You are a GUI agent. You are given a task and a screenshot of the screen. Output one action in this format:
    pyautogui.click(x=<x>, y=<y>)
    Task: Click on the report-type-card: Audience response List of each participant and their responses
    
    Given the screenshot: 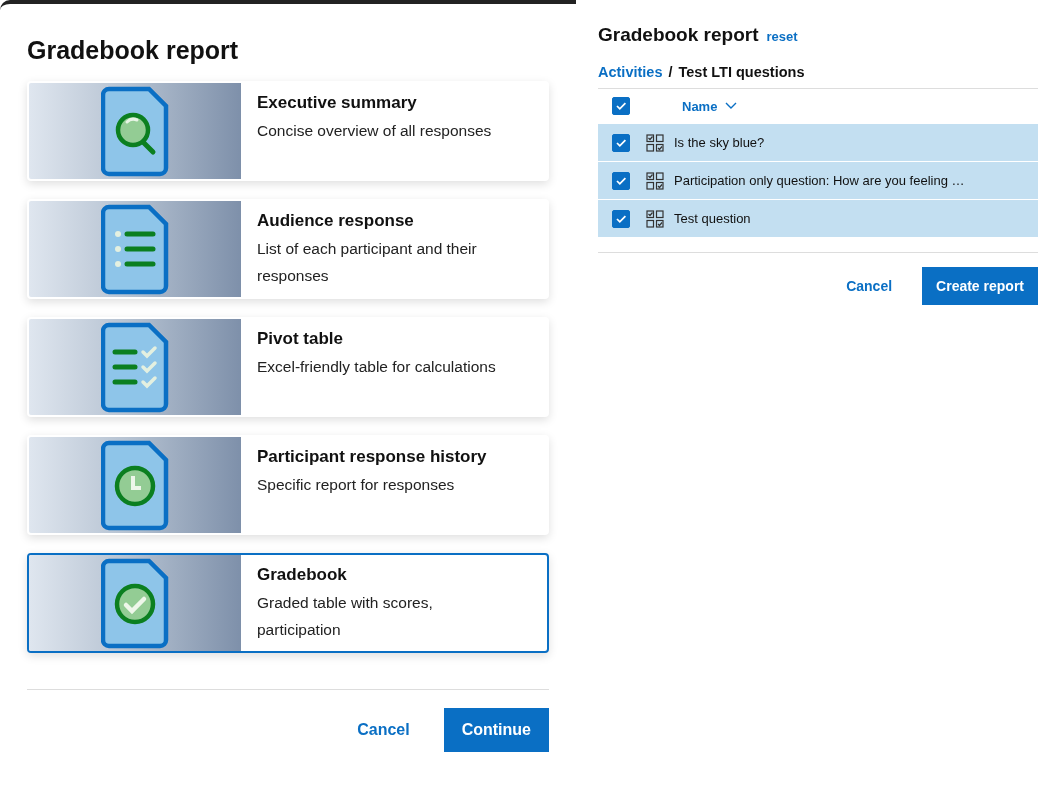 What is the action you would take?
    pyautogui.click(x=288, y=249)
    